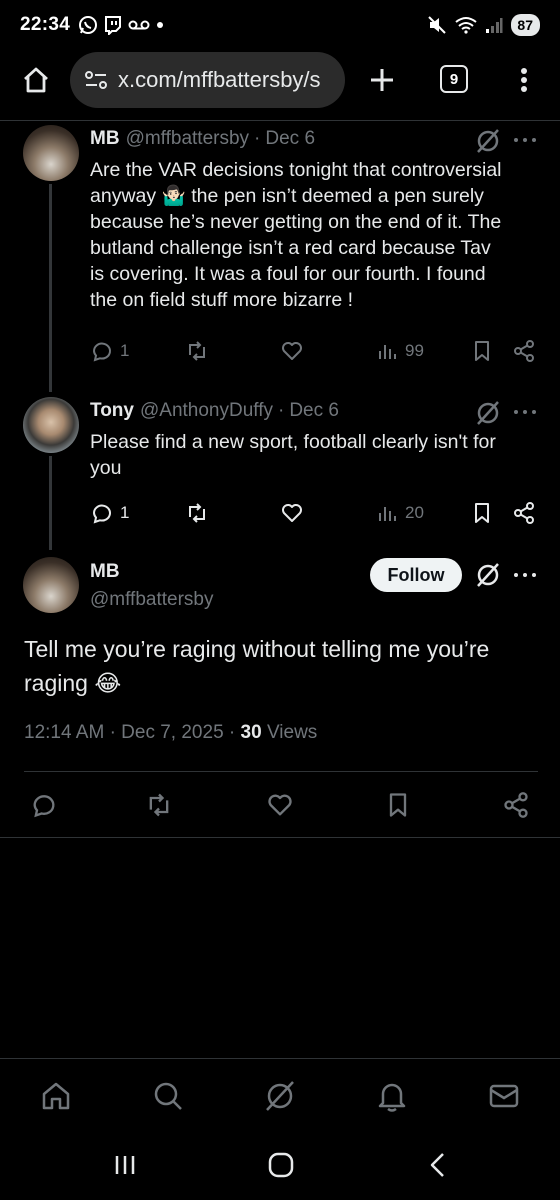 The height and width of the screenshot is (1200, 560). What do you see at coordinates (292, 732) in the screenshot?
I see `views-label: Views` at bounding box center [292, 732].